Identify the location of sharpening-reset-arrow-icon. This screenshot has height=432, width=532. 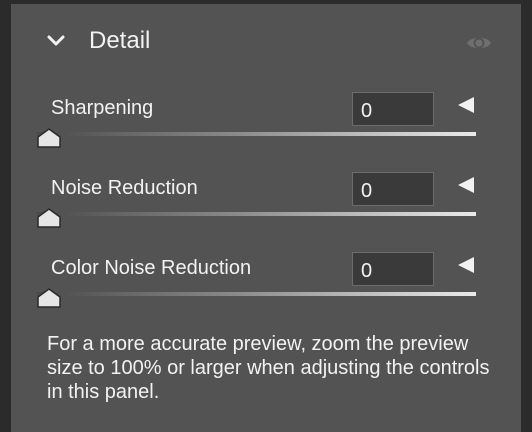
(466, 105).